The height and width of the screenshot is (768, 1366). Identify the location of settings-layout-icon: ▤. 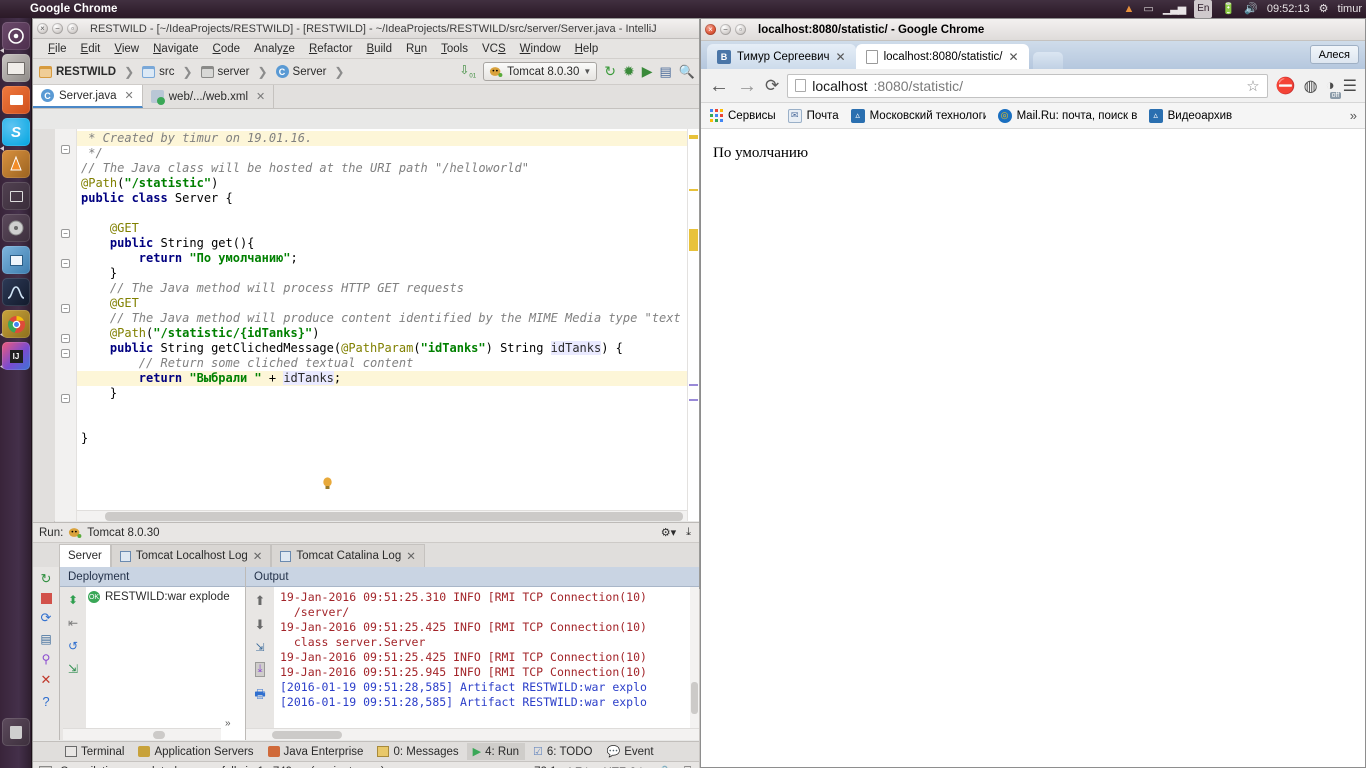
(45, 639).